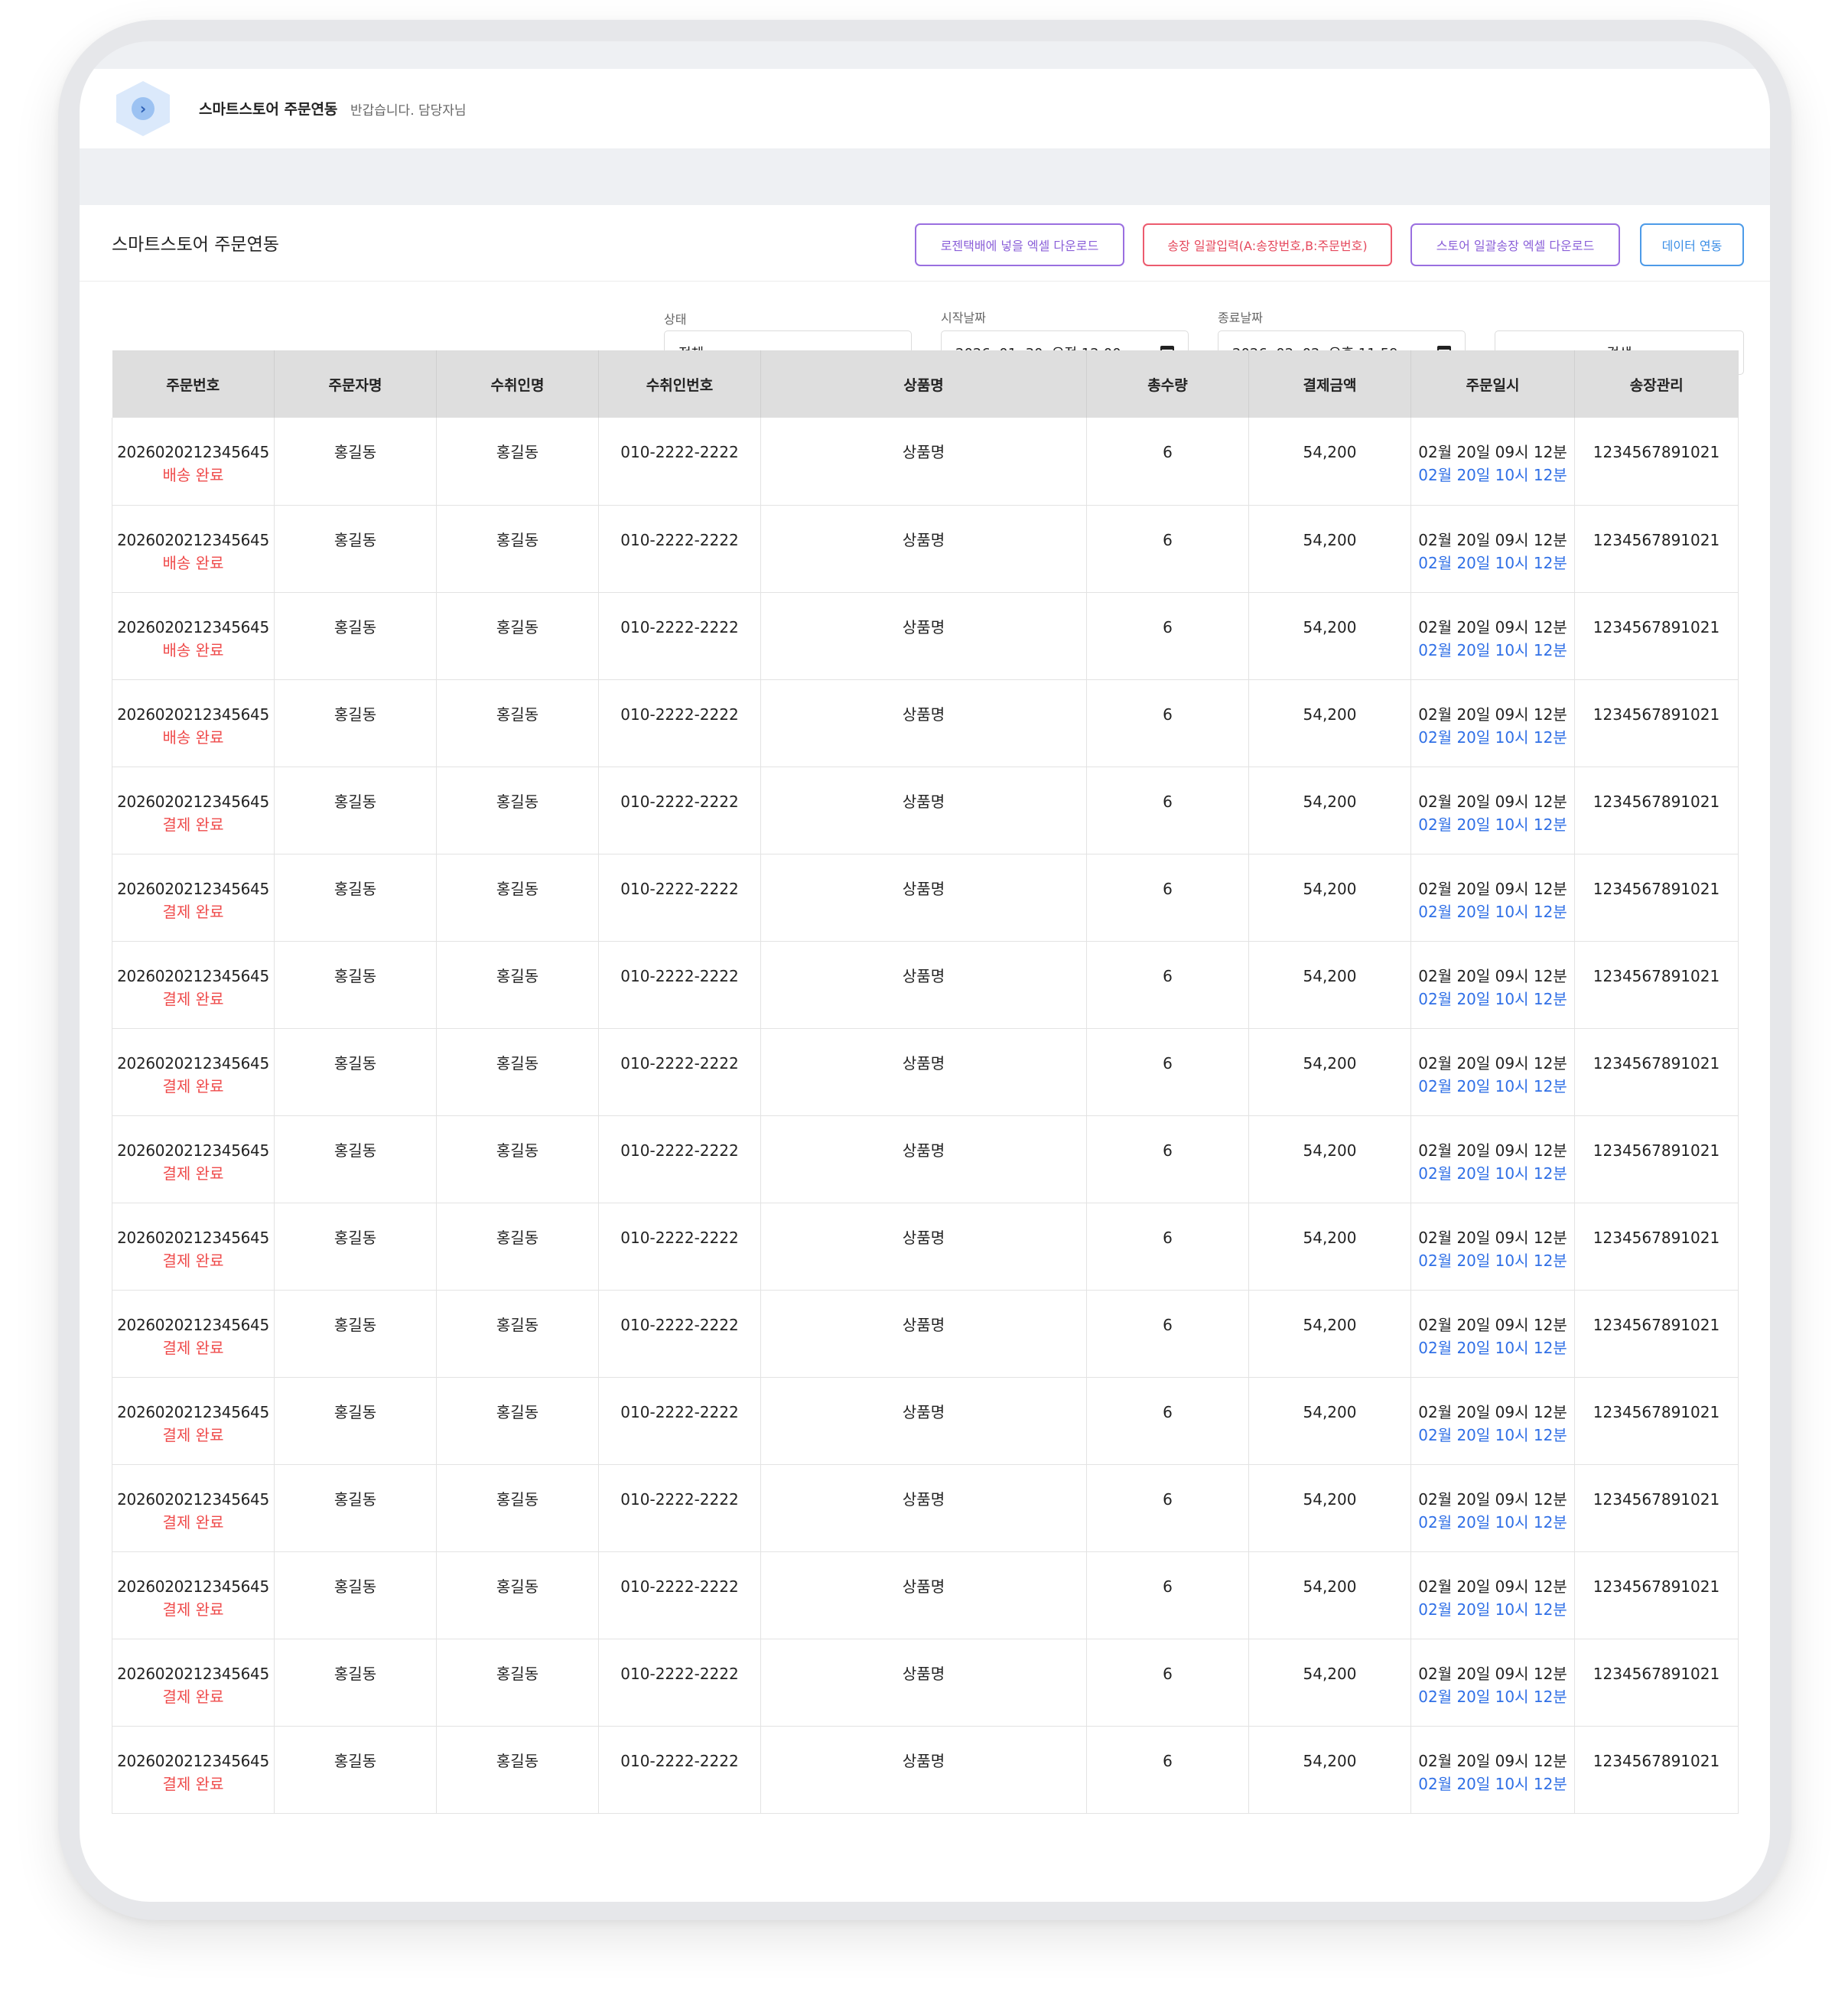  I want to click on logo-badge: ›, so click(143, 108).